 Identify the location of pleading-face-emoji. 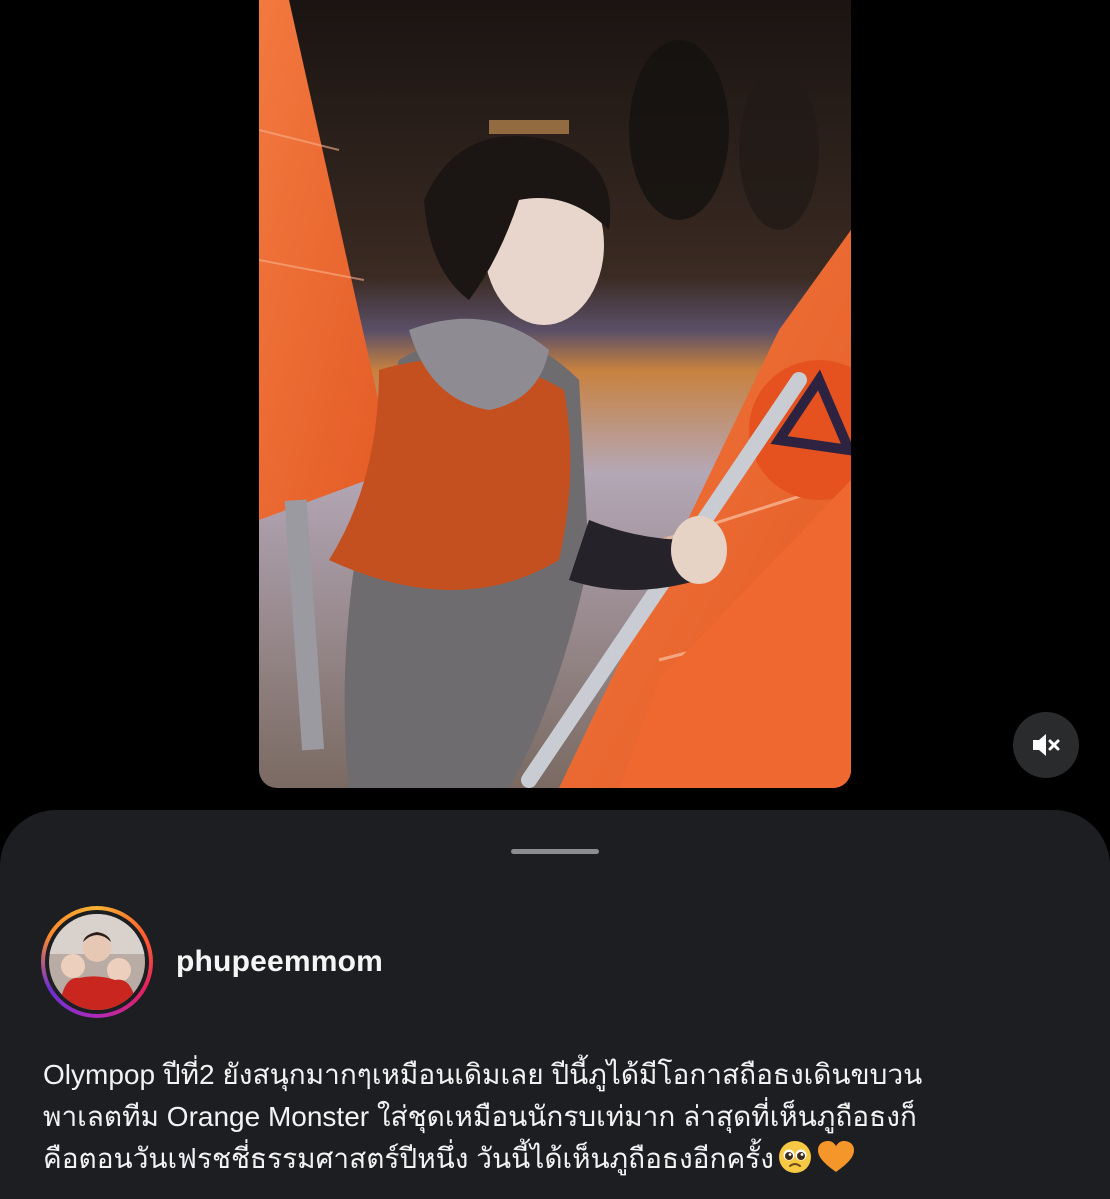
(795, 1163).